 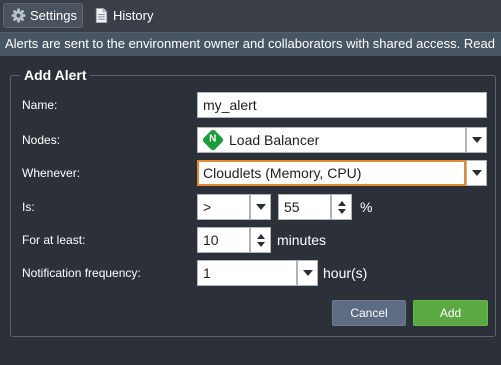 I want to click on threshold-input: 55, so click(x=304, y=207).